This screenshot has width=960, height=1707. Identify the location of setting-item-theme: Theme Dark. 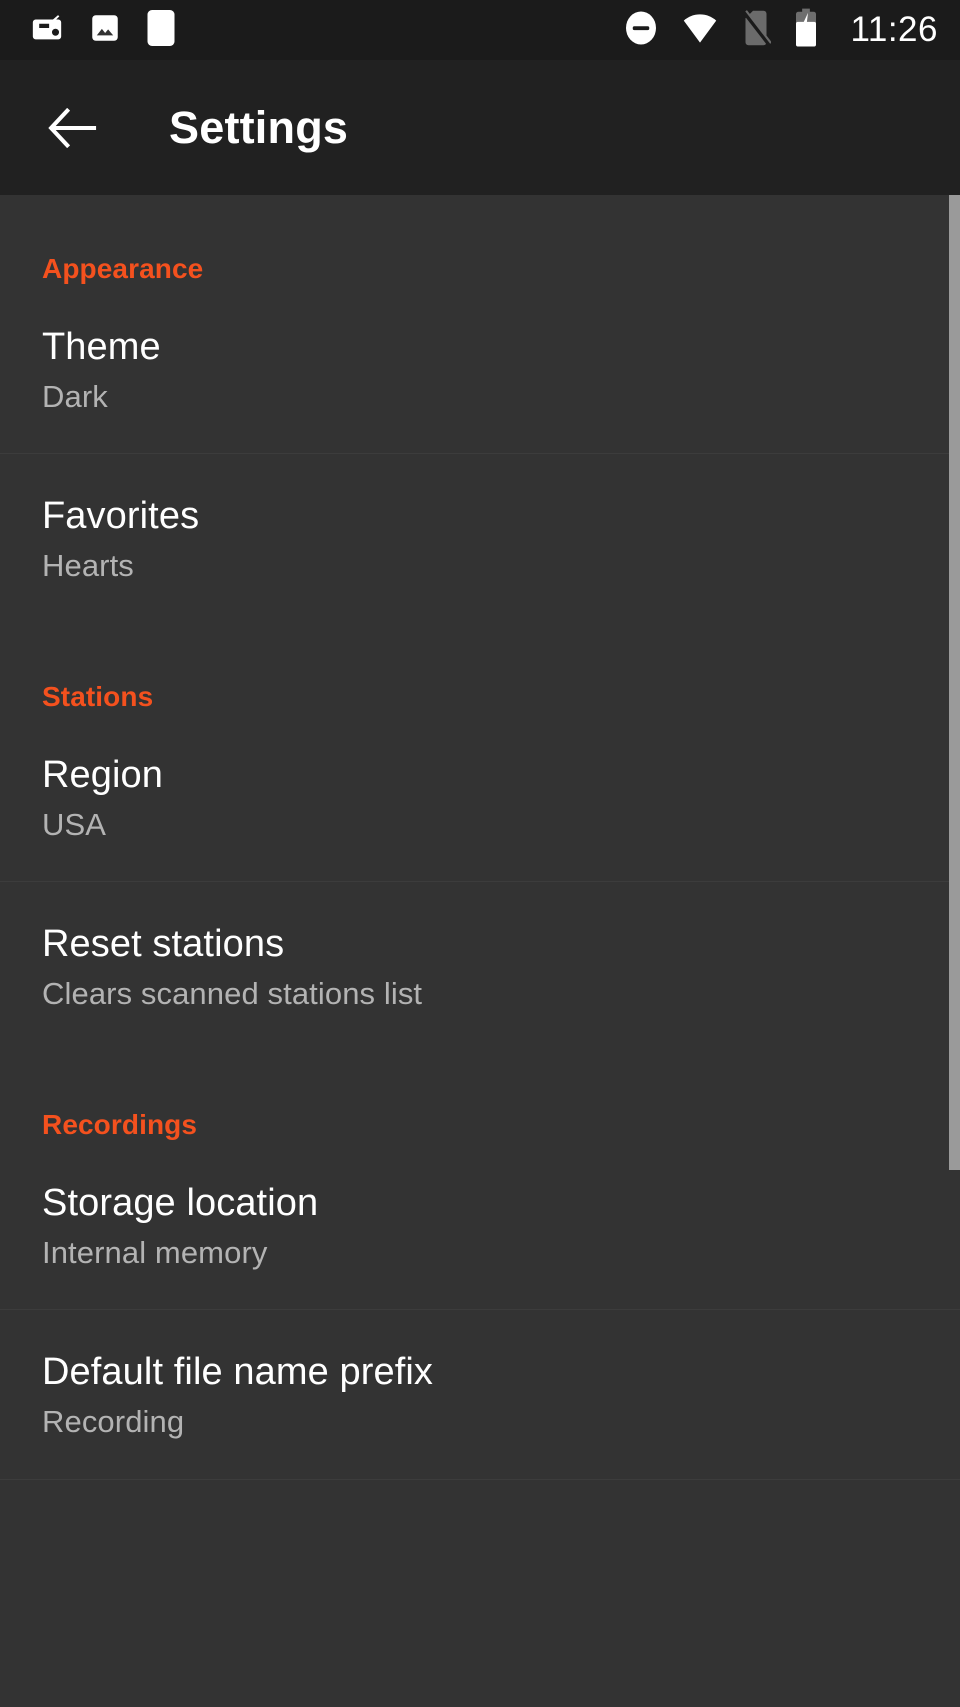
(480, 369).